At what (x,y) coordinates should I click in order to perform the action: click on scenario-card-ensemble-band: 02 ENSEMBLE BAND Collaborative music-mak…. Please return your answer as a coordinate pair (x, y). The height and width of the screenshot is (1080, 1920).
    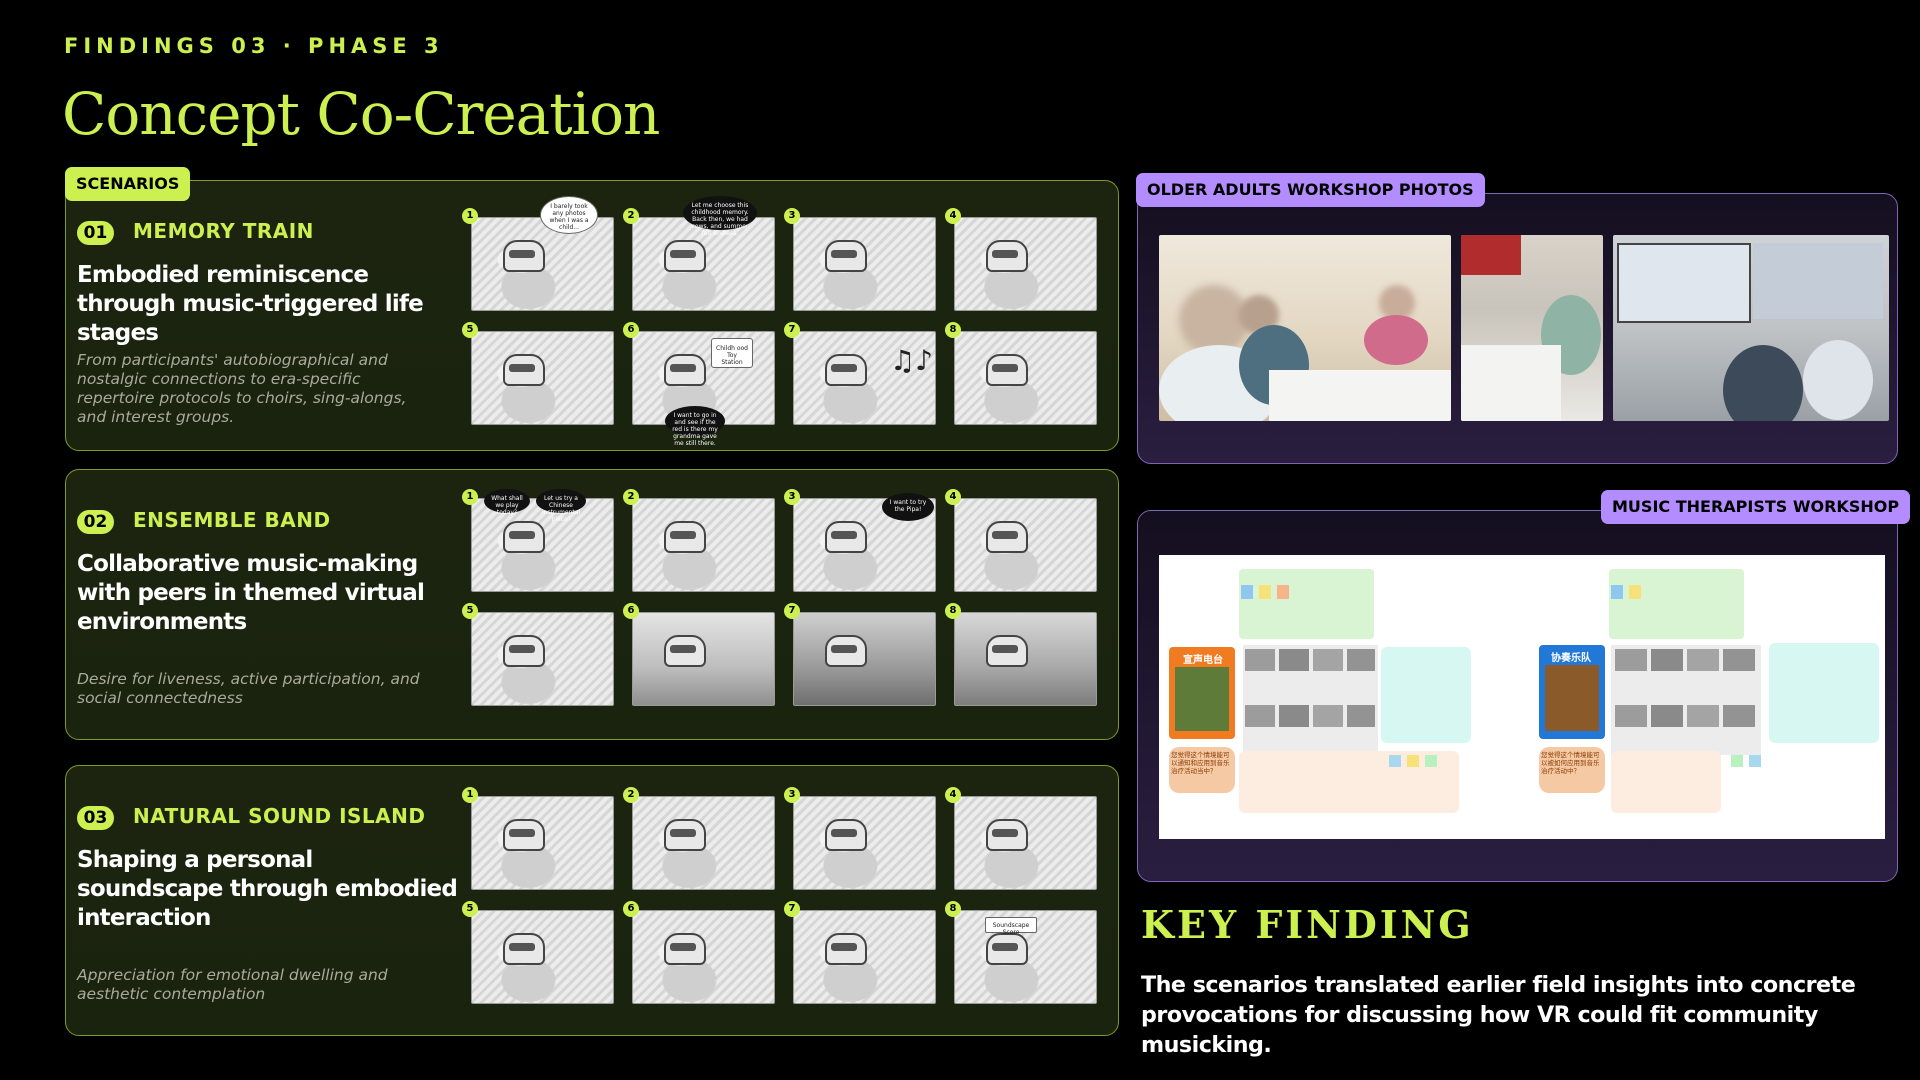
    Looking at the image, I should click on (592, 604).